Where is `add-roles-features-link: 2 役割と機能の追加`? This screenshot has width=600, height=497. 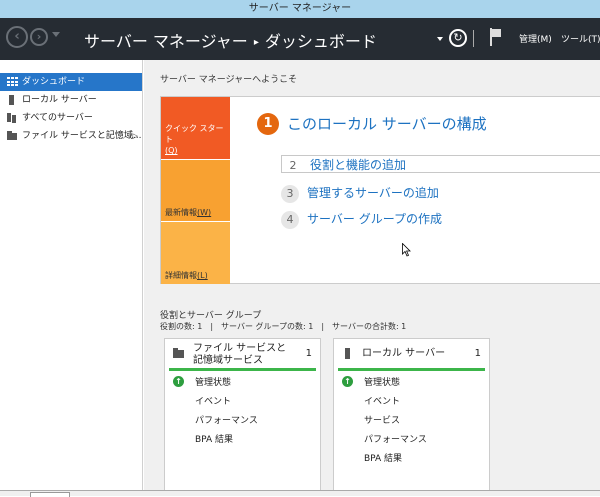 add-roles-features-link: 2 役割と機能の追加 is located at coordinates (440, 164).